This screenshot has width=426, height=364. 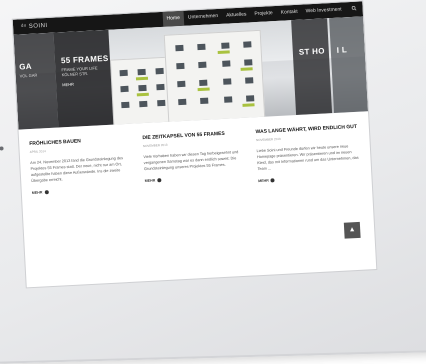 What do you see at coordinates (25, 66) in the screenshot?
I see `slide-left-title: GA` at bounding box center [25, 66].